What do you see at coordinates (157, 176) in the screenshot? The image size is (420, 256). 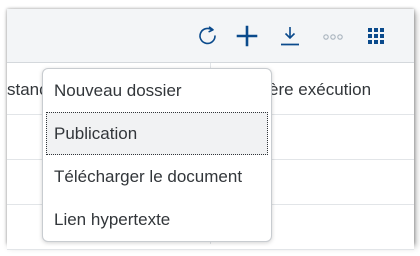 I see `menu-item-download-document: Télécharger le document` at bounding box center [157, 176].